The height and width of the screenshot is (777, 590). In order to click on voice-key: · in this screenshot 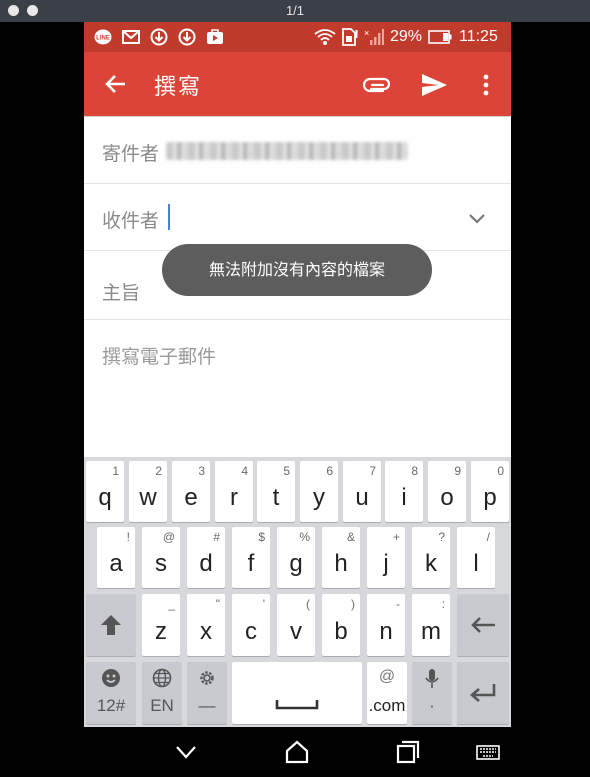, I will do `click(432, 693)`.